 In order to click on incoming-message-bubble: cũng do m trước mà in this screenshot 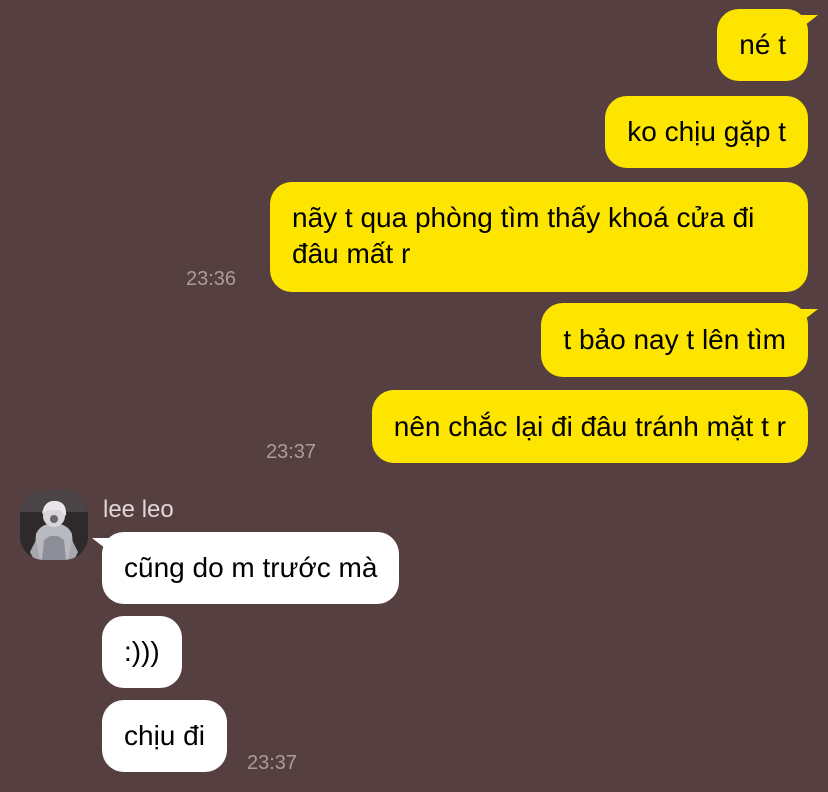, I will do `click(246, 568)`.